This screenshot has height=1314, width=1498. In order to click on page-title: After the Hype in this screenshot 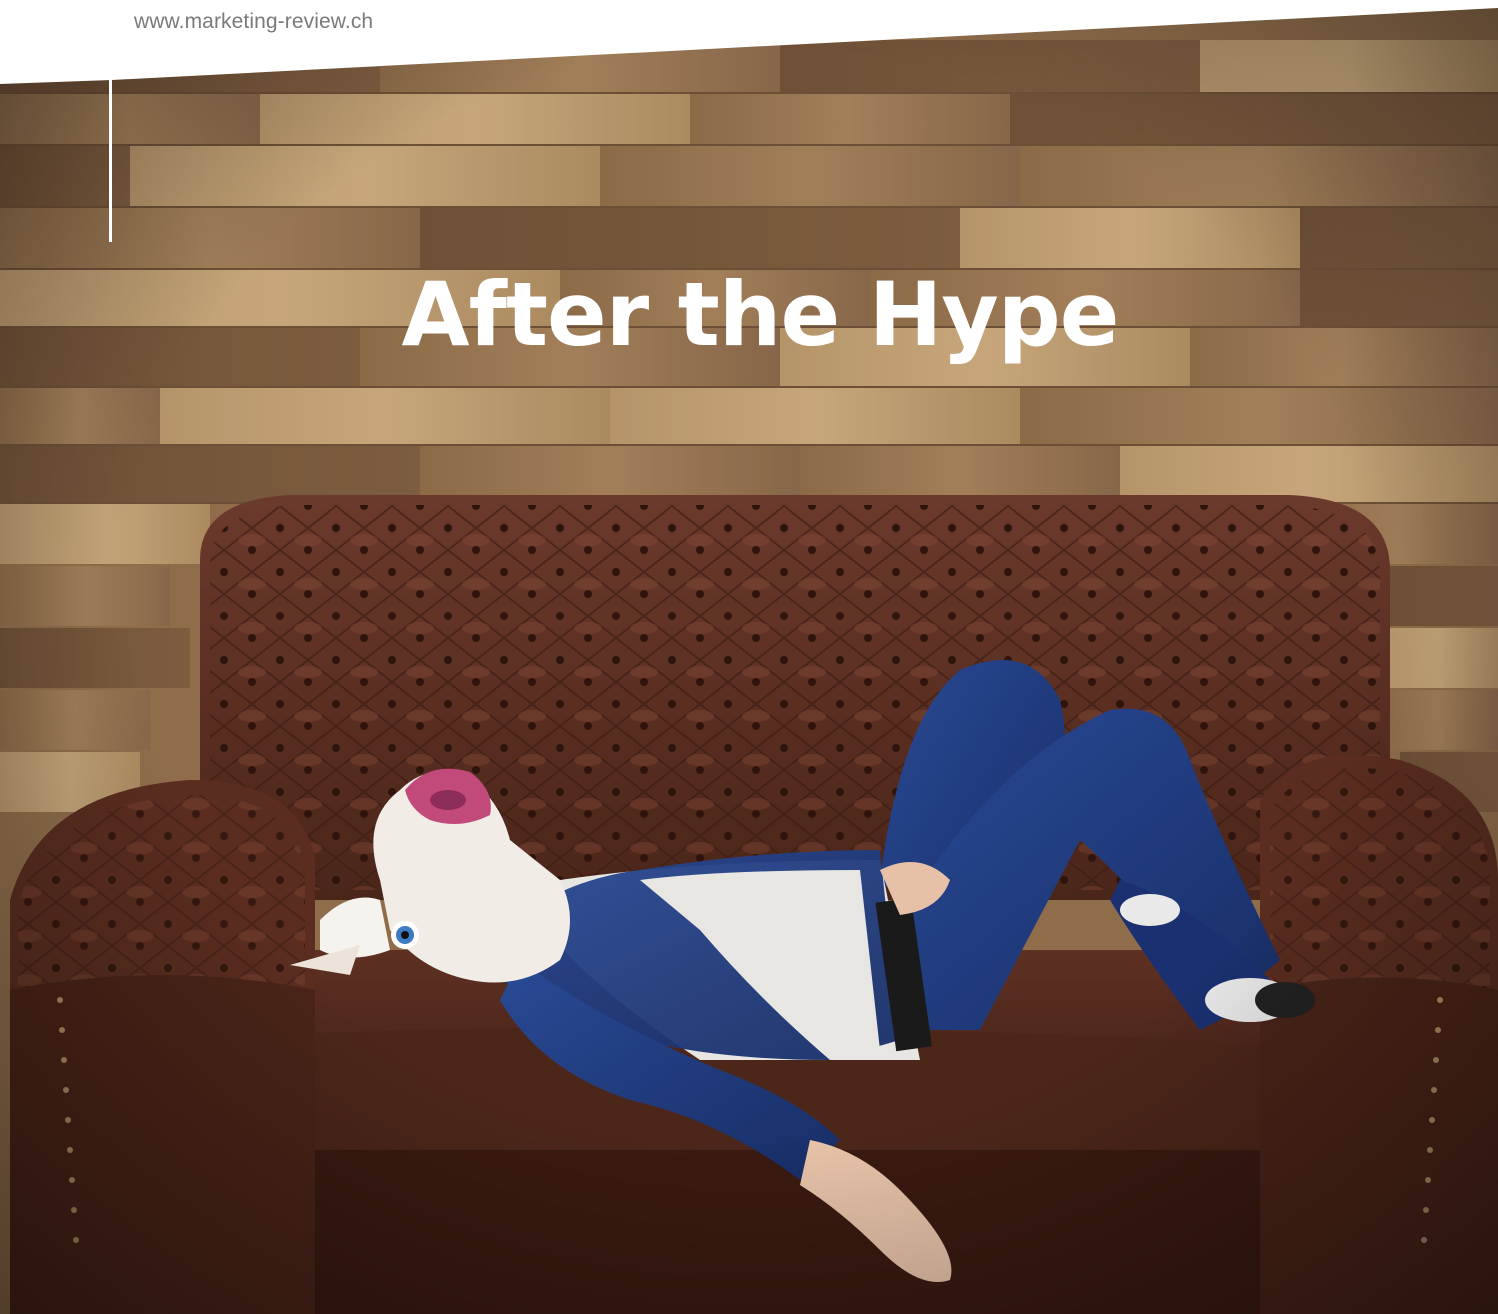, I will do `click(760, 314)`.